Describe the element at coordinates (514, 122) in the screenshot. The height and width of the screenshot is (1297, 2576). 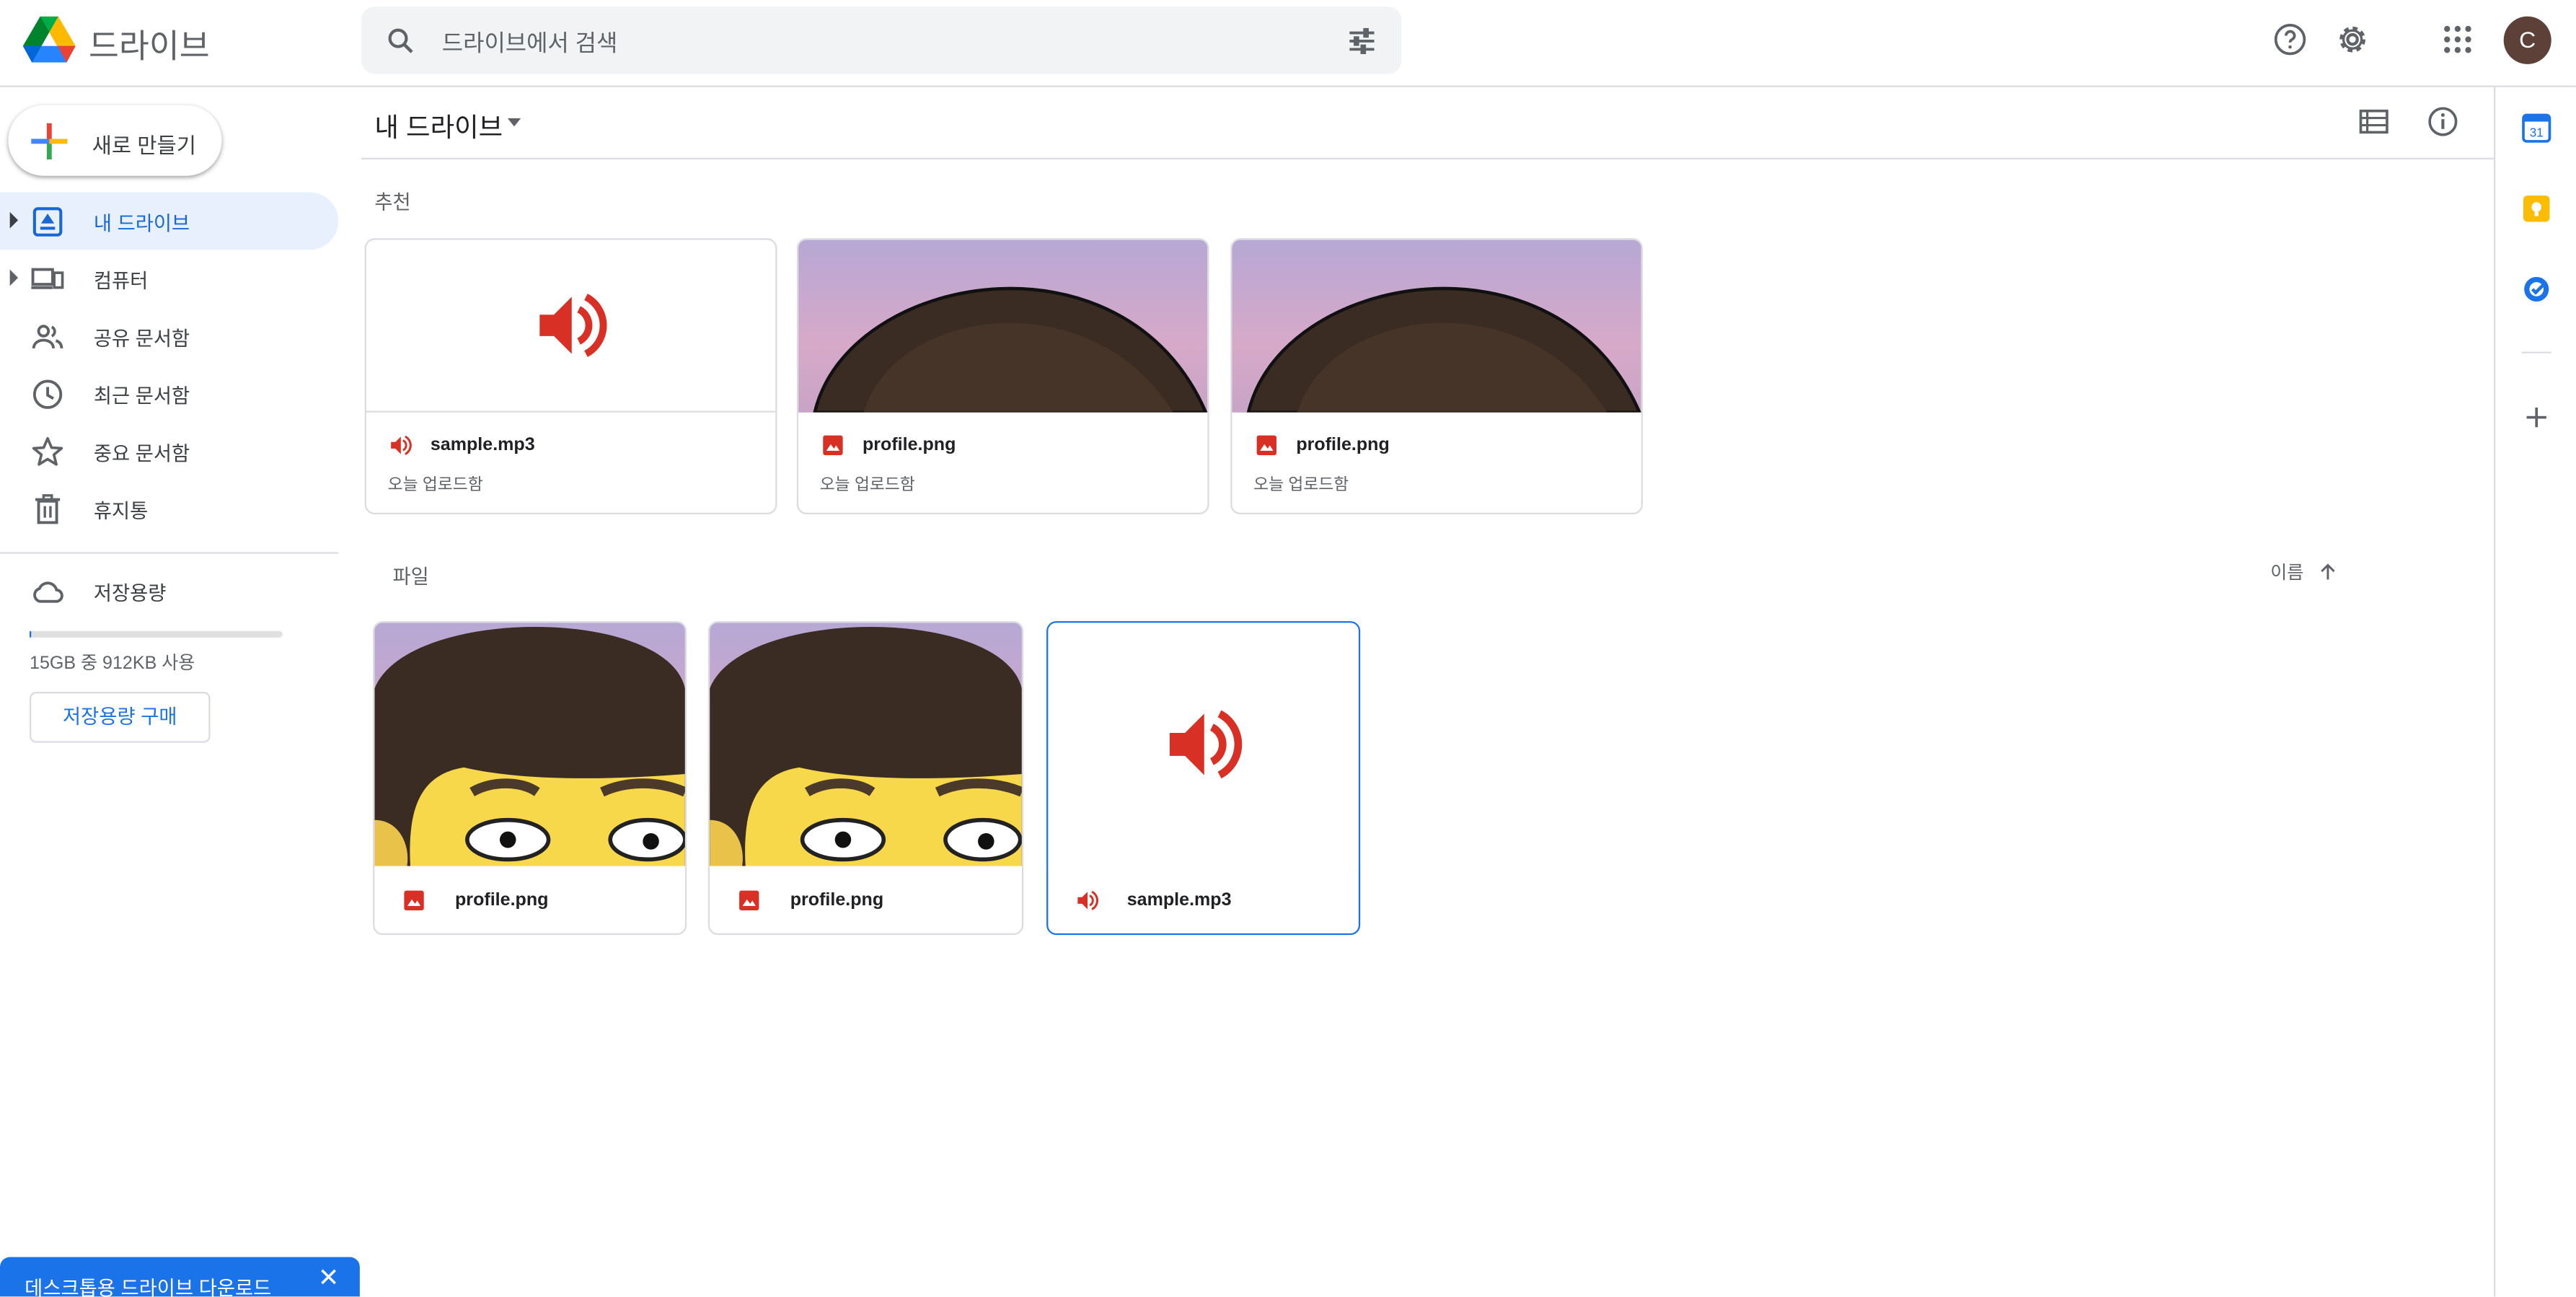
I see `chevron-down-icon` at that location.